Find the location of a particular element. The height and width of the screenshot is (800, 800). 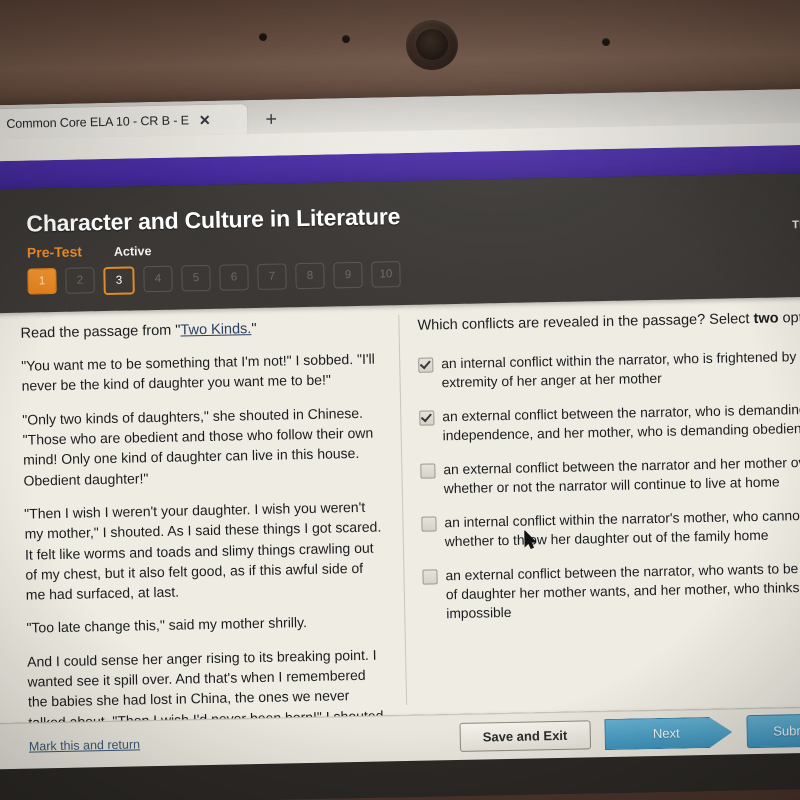

question-number-1: 1 is located at coordinates (42, 281).